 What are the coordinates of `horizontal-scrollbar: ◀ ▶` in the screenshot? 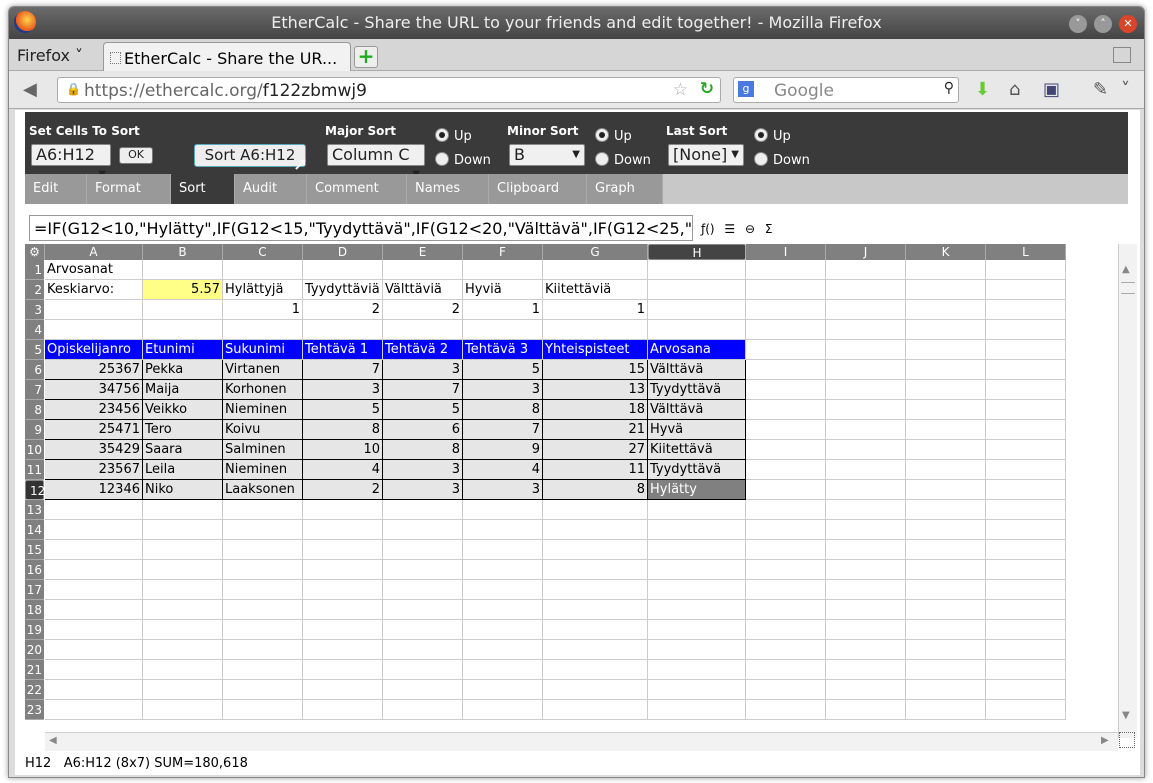 It's located at (581, 741).